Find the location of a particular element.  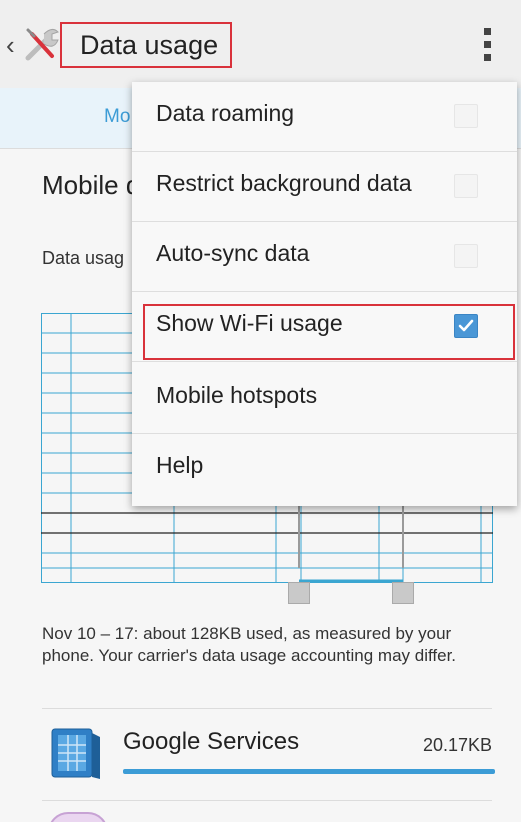

data-usage-cycle-label: Data usag is located at coordinates (83, 258).